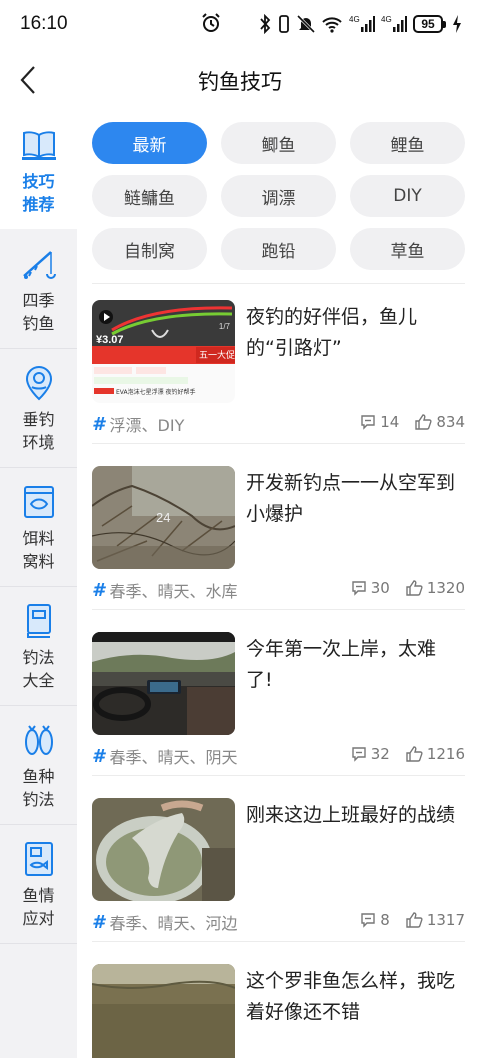 The width and height of the screenshot is (480, 1058). I want to click on thumb-banner-text: 五一大促, so click(217, 356).